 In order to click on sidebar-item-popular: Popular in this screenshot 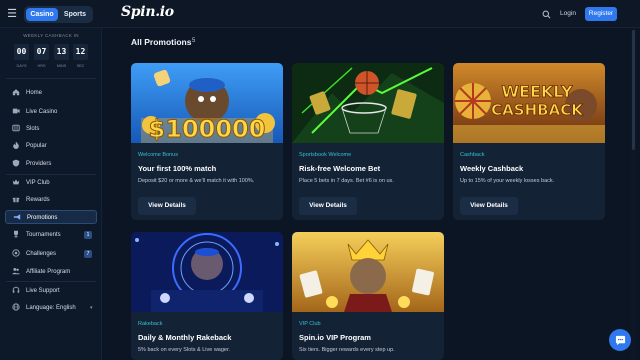, I will do `click(51, 146)`.